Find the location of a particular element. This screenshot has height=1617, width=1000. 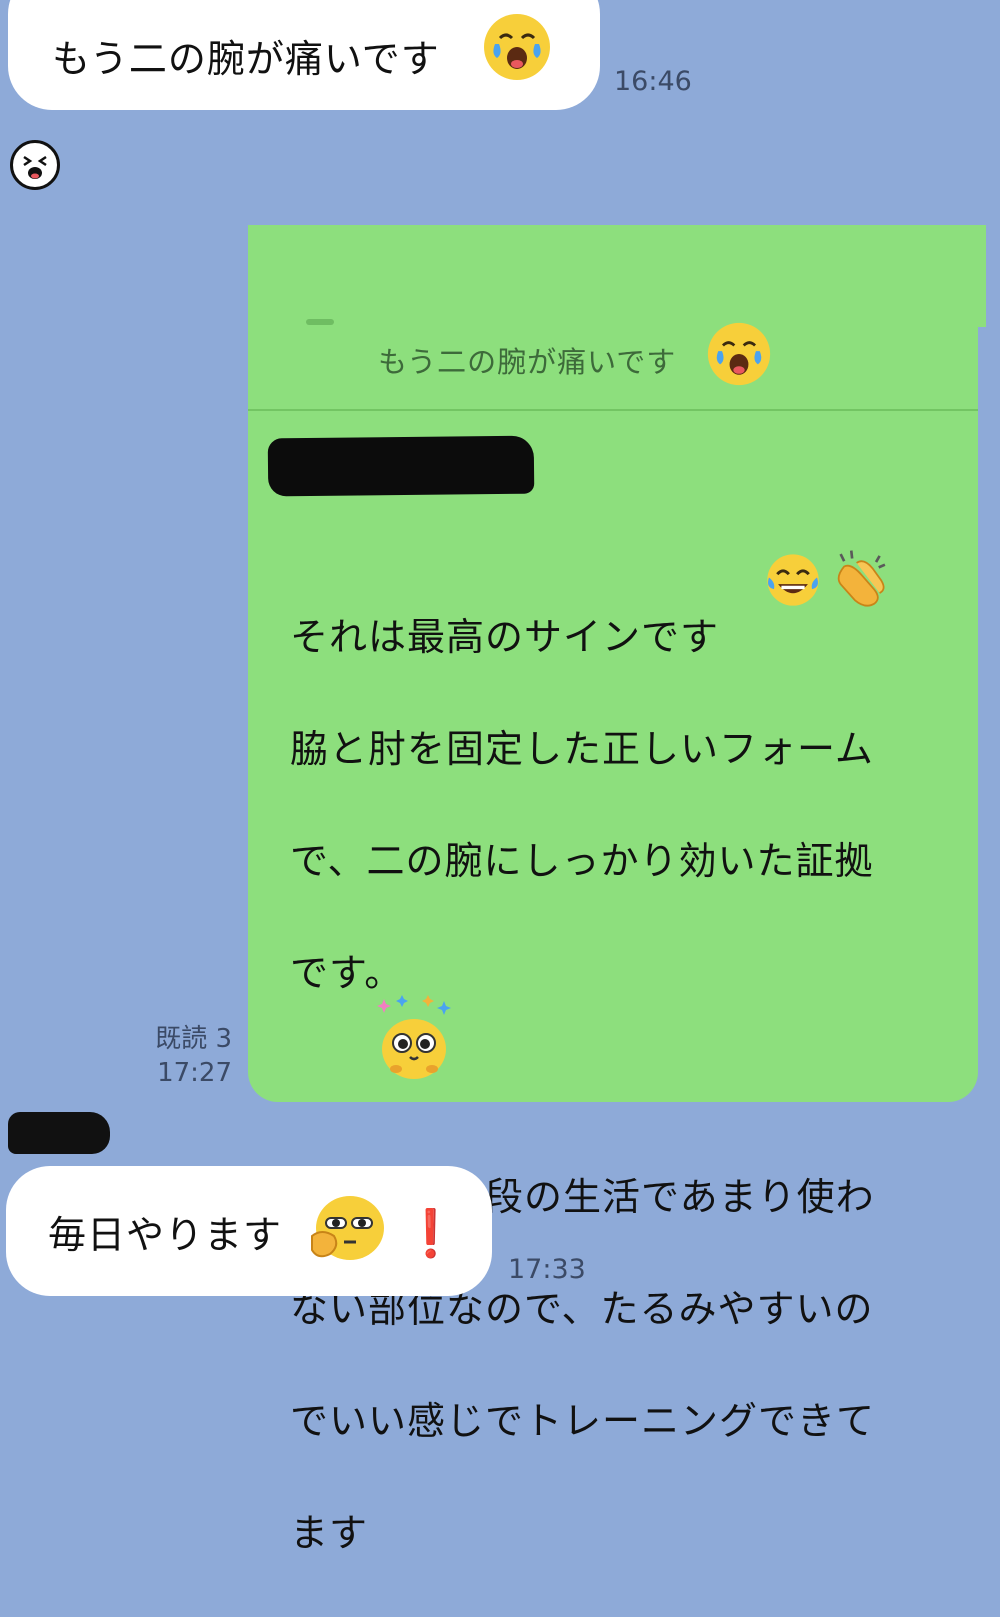

quote-marker is located at coordinates (320, 322).